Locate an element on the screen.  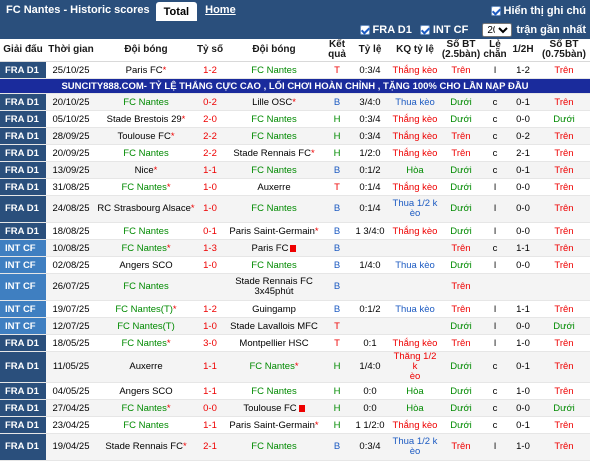
home-team: Auxerre is located at coordinates (146, 367).